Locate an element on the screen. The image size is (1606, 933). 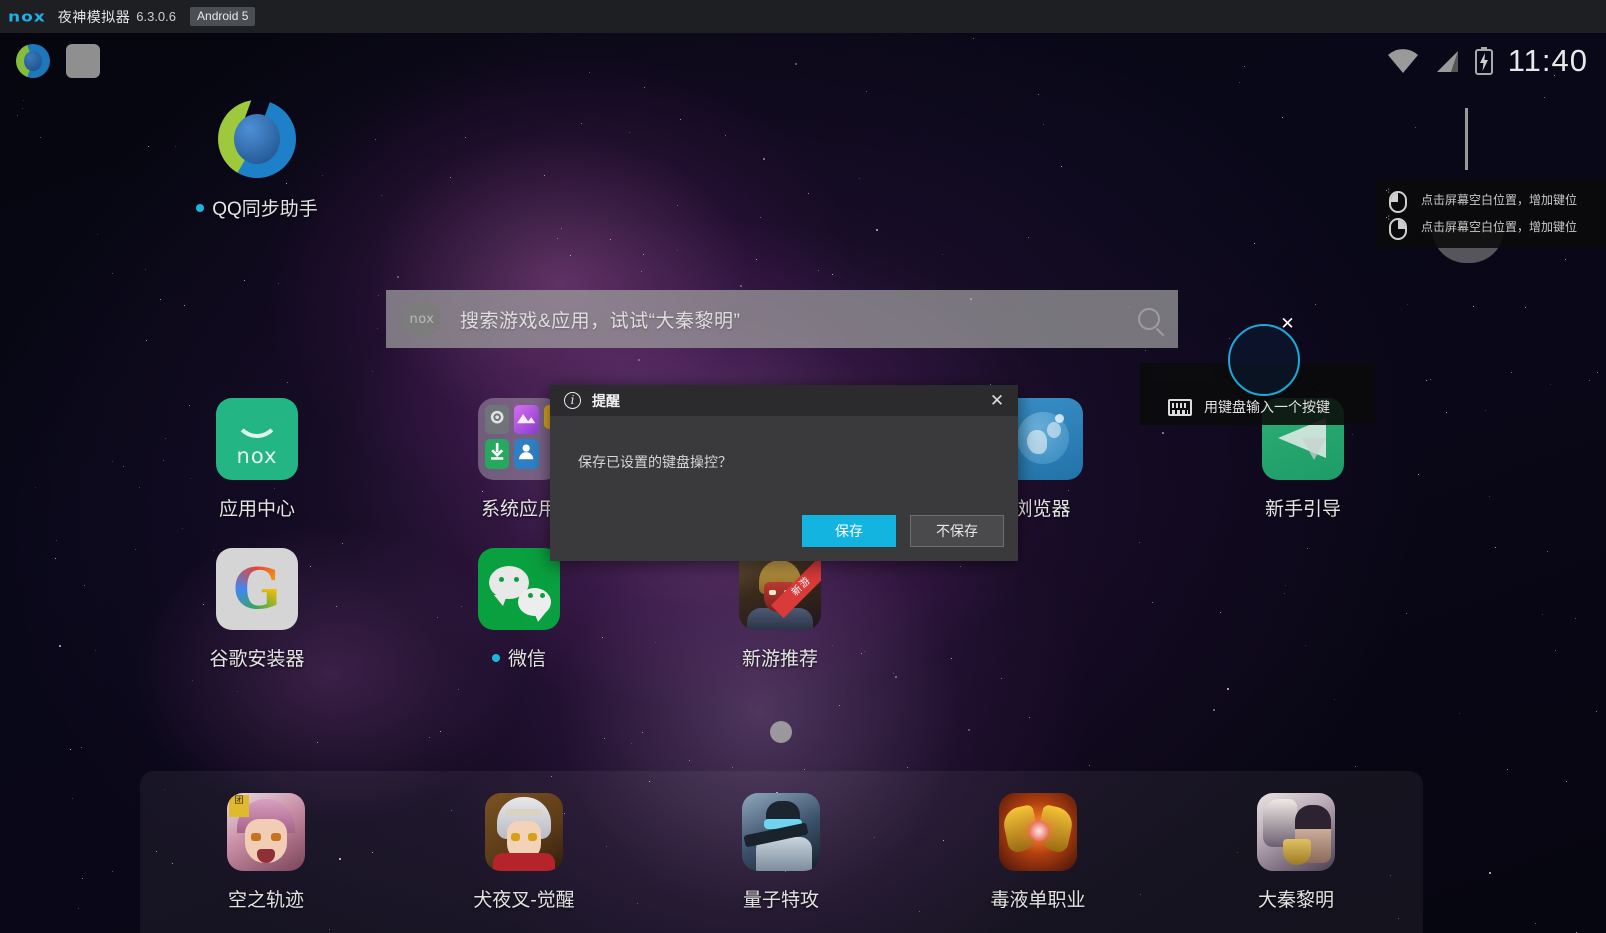
dock-item-daqin: 大秦黎明 is located at coordinates (1296, 852).